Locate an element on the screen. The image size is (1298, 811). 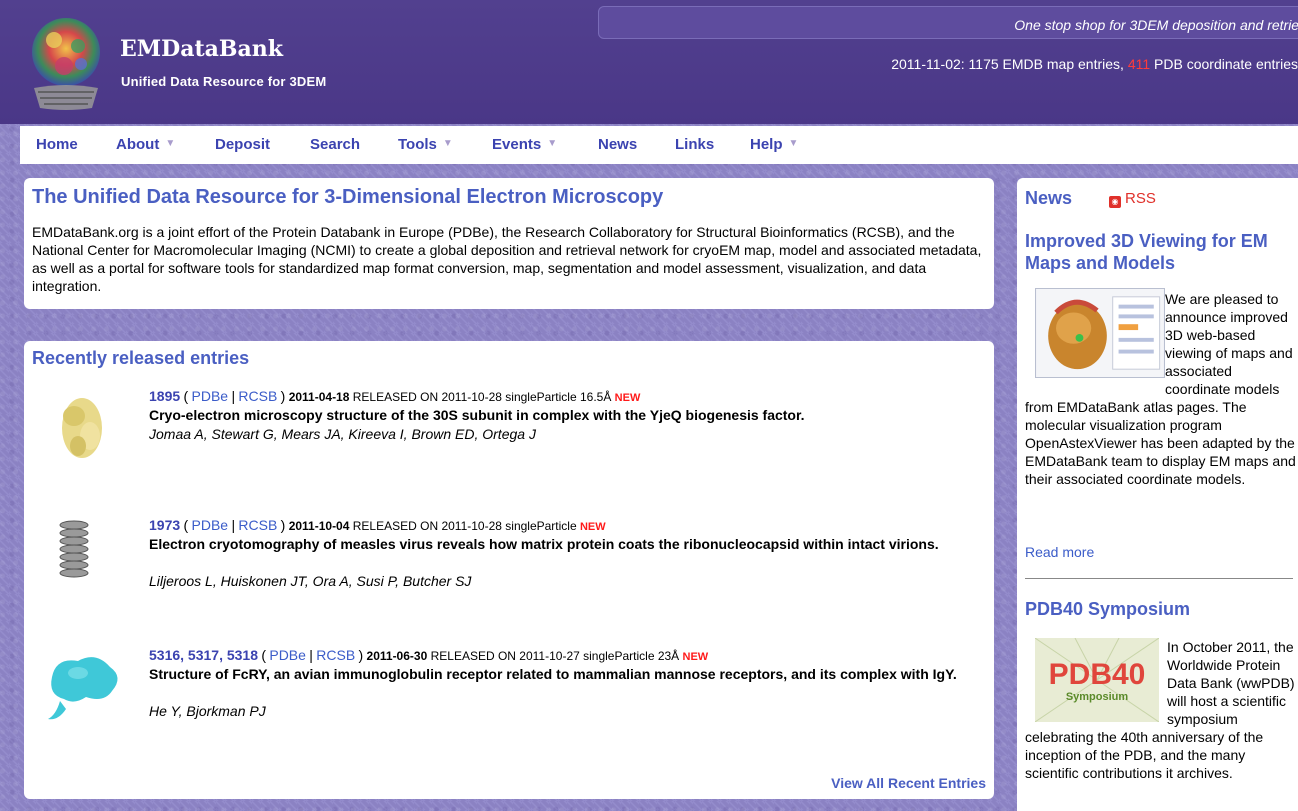
rss-icon: ◉ is located at coordinates (1115, 202).